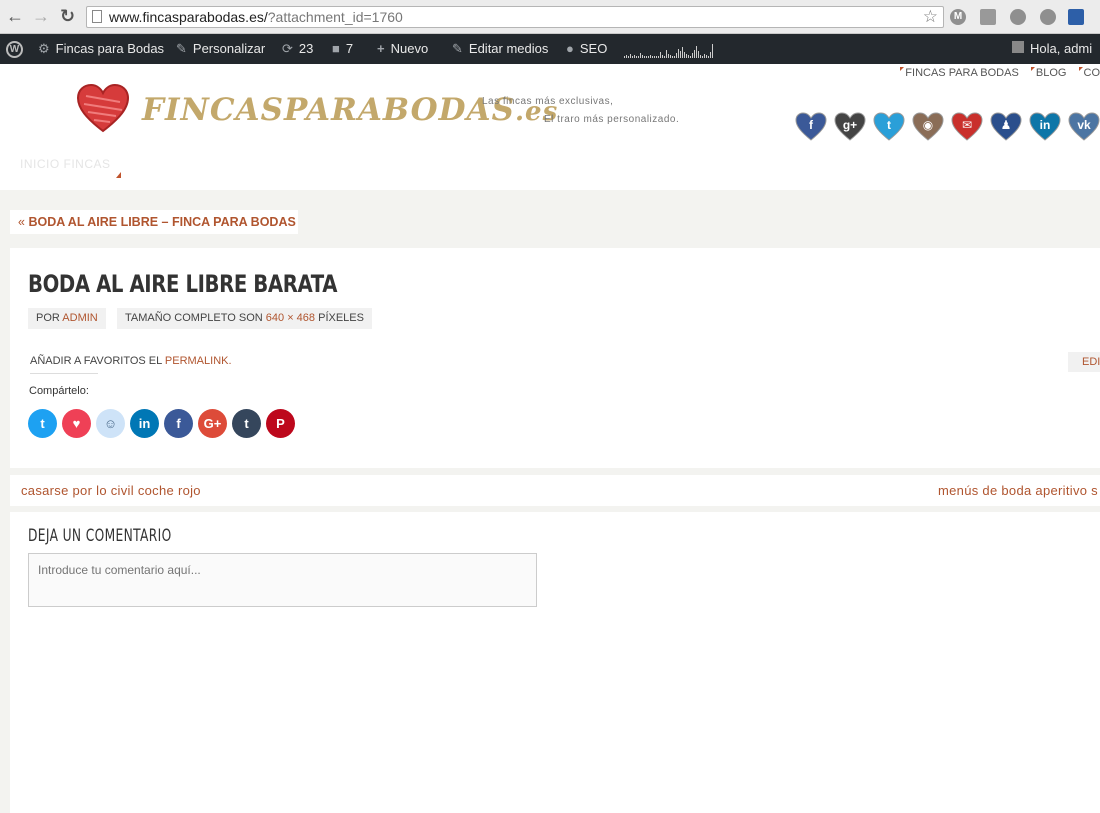 The height and width of the screenshot is (813, 1100). I want to click on pencil-icon: ✎, so click(457, 48).